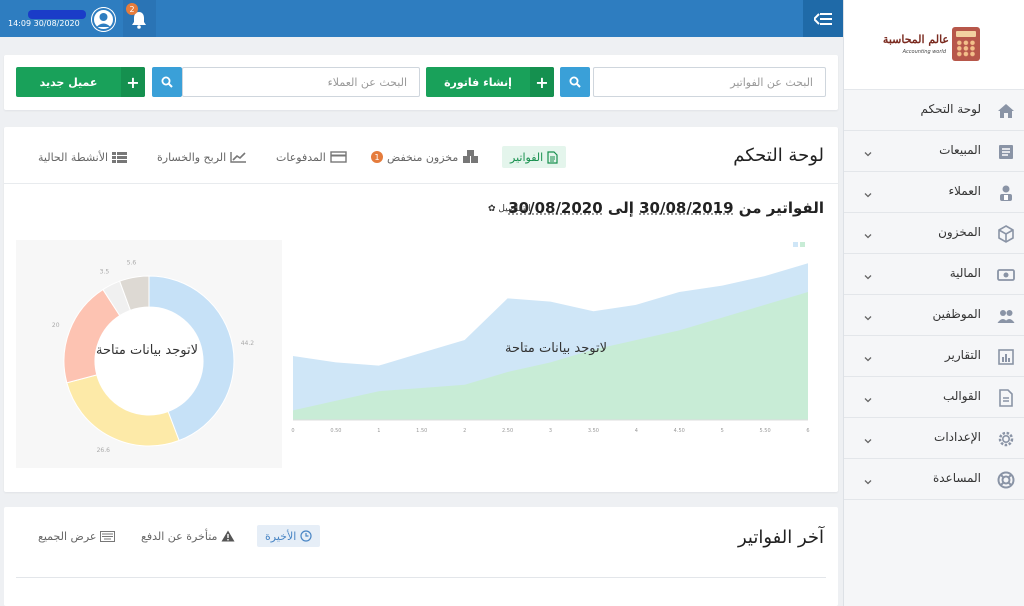 This screenshot has height=606, width=1024. I want to click on range-from-date: 30/08/2019, so click(686, 208).